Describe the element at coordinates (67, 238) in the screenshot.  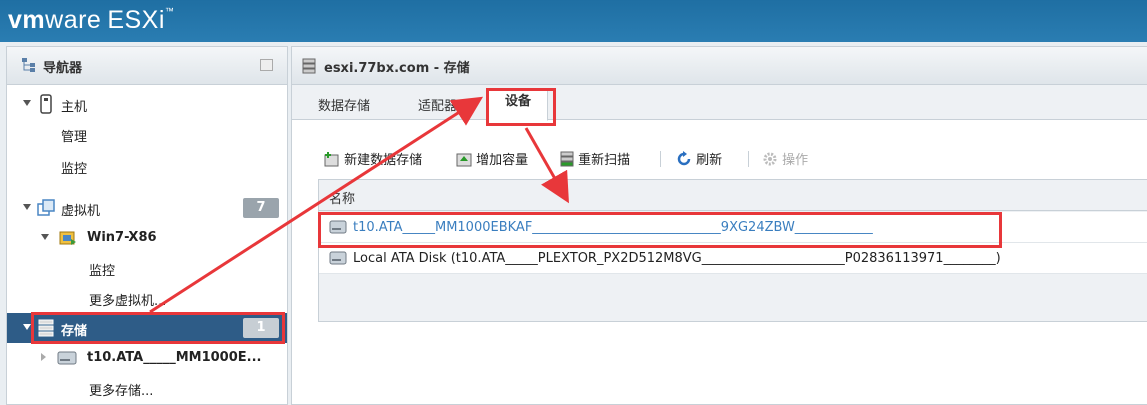
I see `vm-running-icon` at that location.